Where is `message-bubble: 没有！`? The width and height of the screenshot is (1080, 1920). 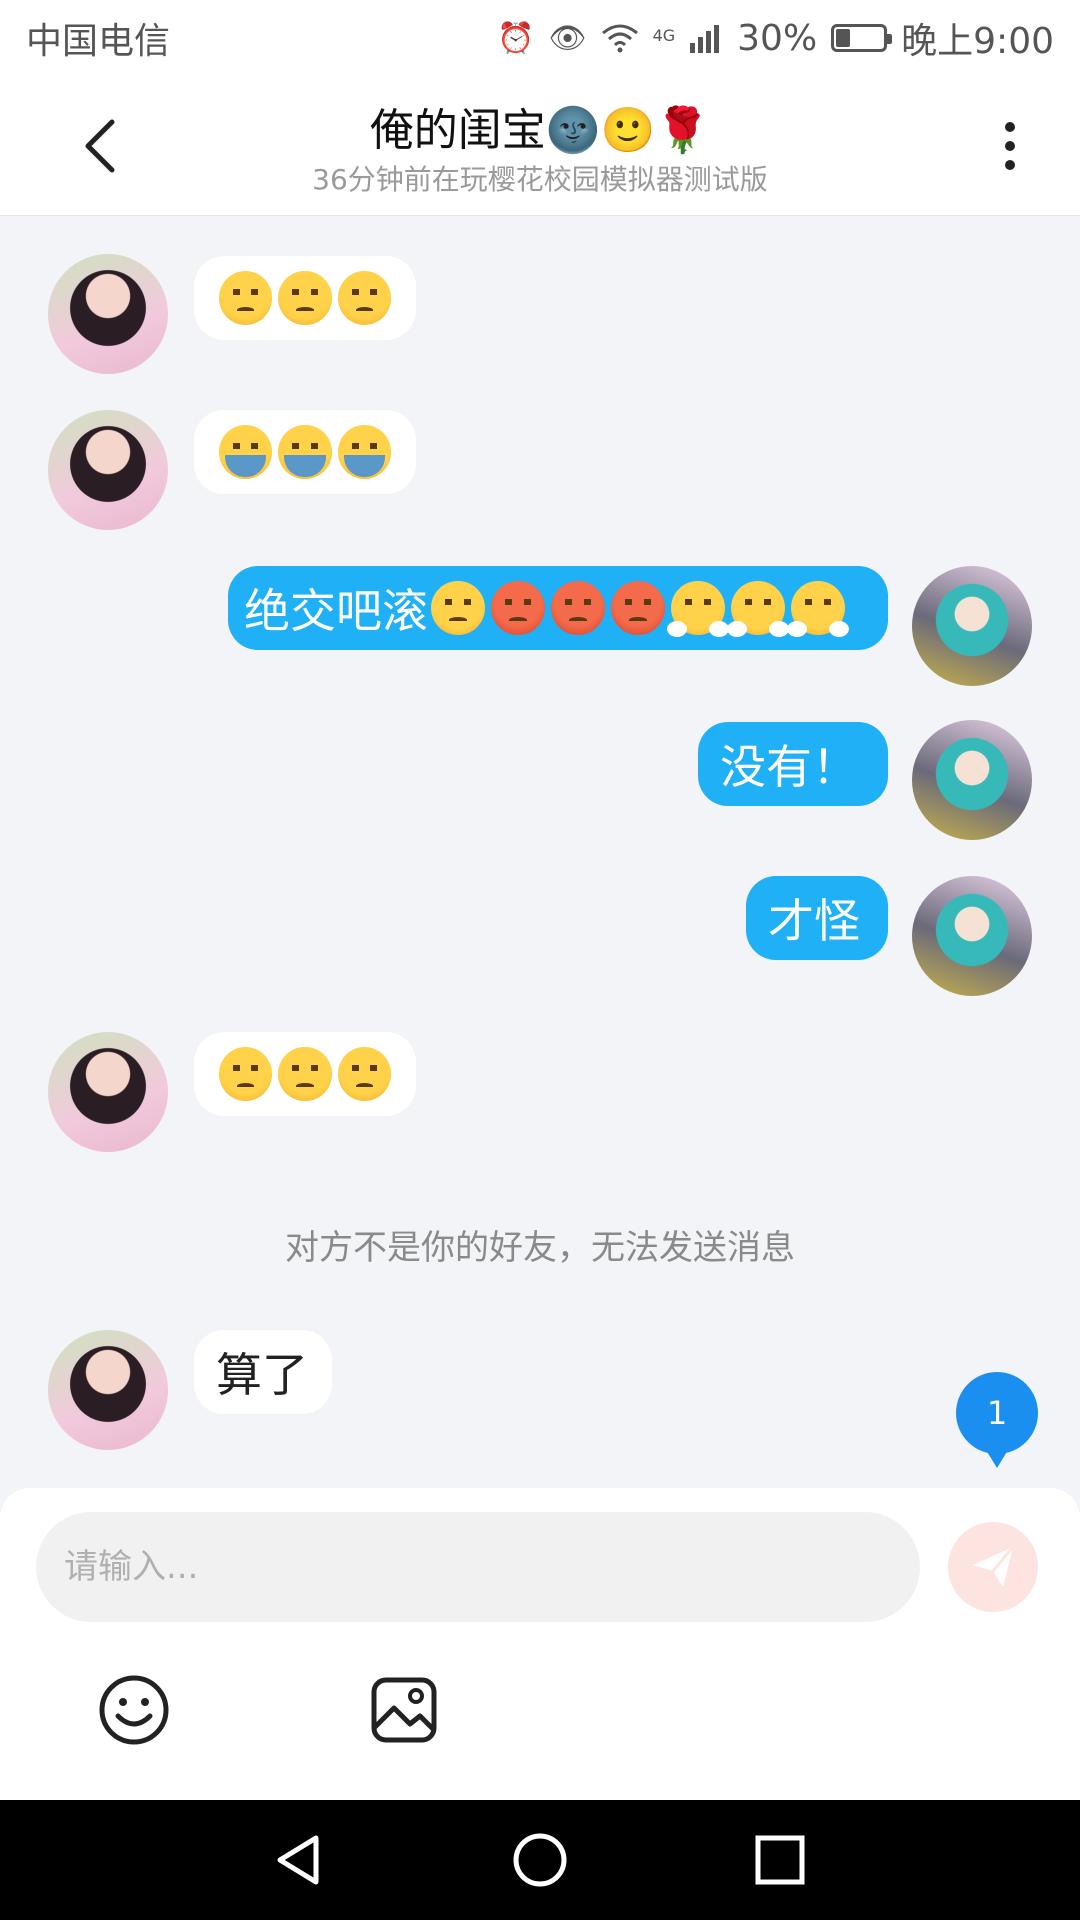 message-bubble: 没有！ is located at coordinates (793, 764).